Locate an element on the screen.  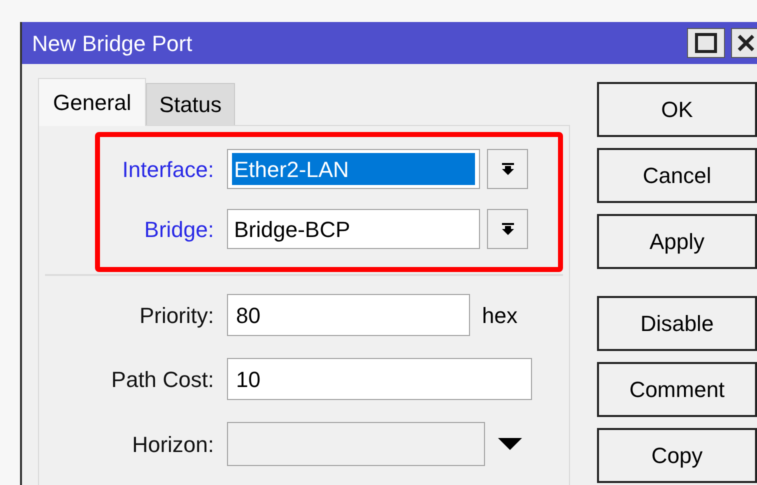
unit-label: hex is located at coordinates (500, 316).